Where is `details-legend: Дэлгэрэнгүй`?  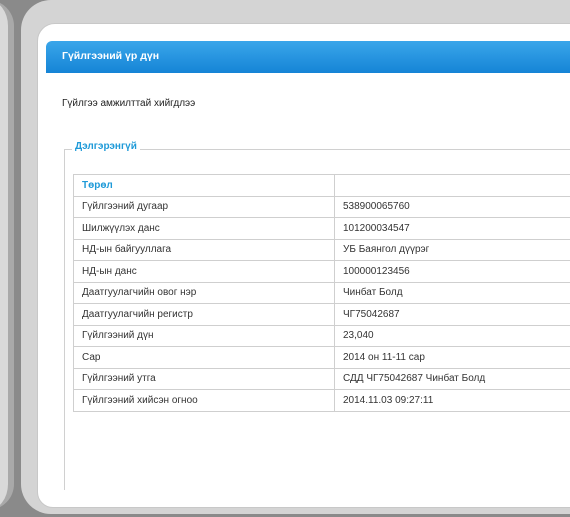 details-legend: Дэлгэрэнгүй is located at coordinates (106, 146).